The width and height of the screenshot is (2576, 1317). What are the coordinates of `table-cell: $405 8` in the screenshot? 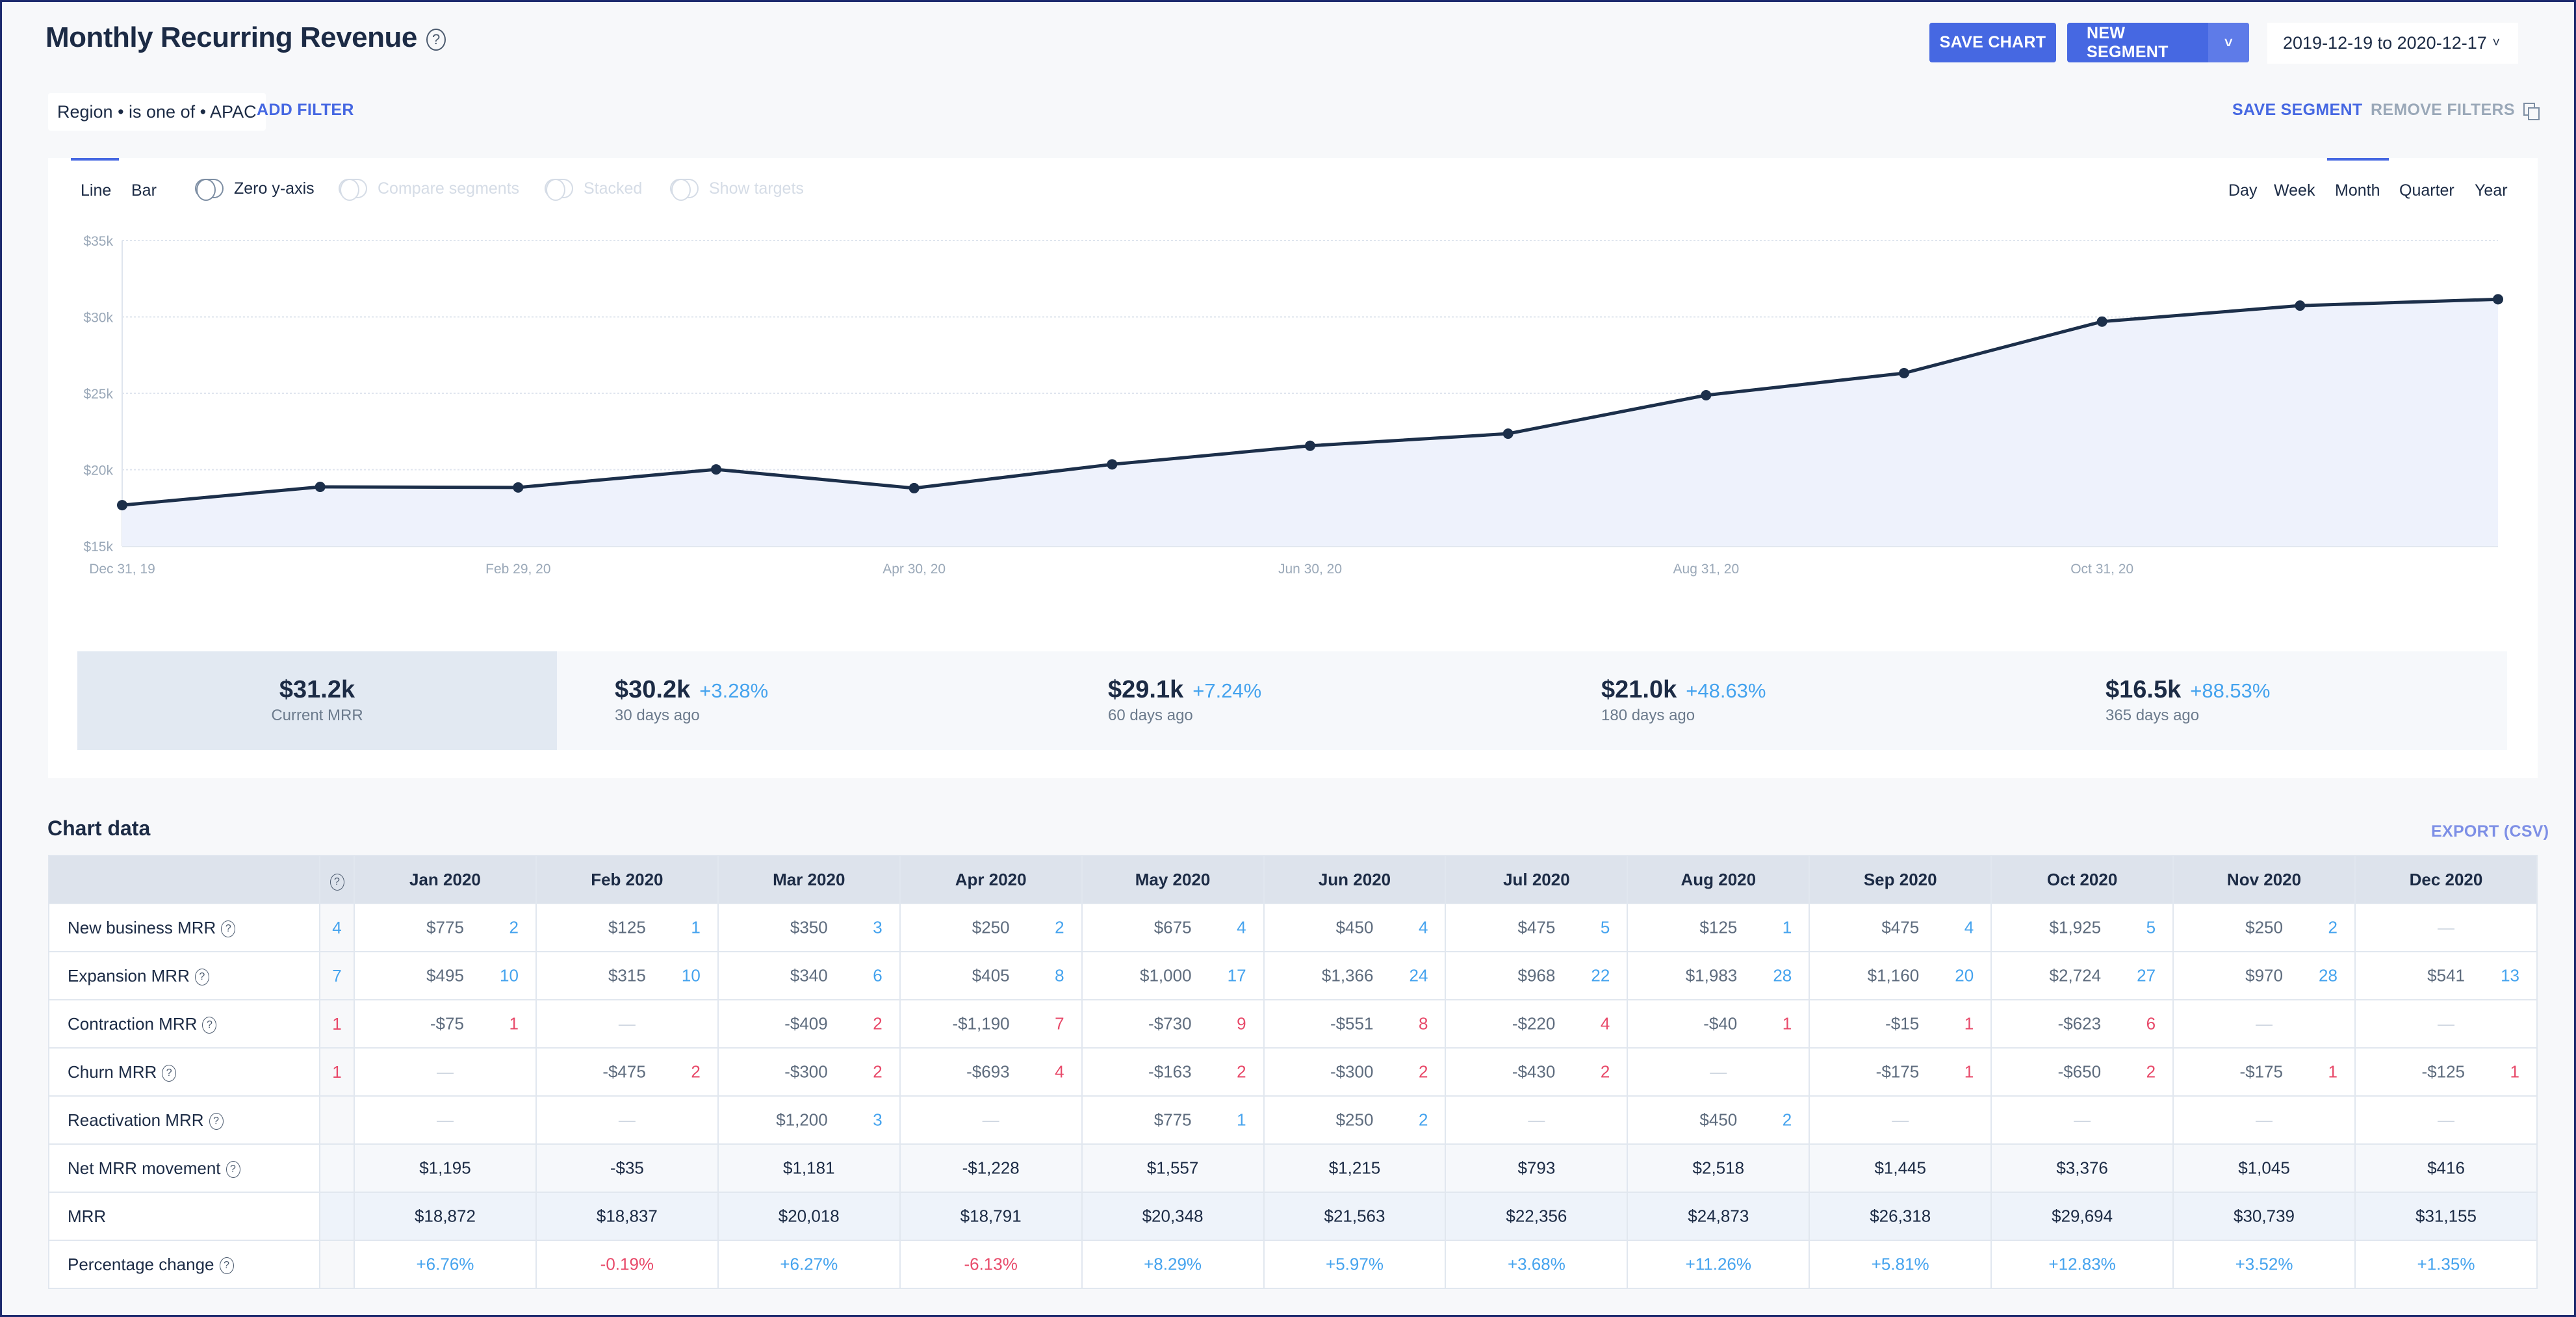 It's located at (991, 975).